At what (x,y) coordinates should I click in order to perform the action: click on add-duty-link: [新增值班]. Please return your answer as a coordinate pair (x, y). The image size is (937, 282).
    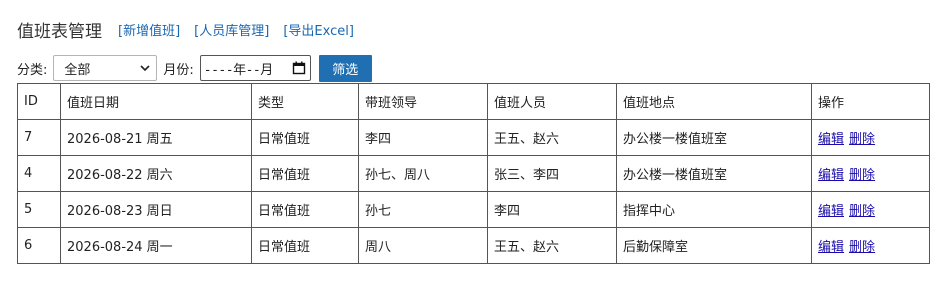
    Looking at the image, I should click on (149, 29).